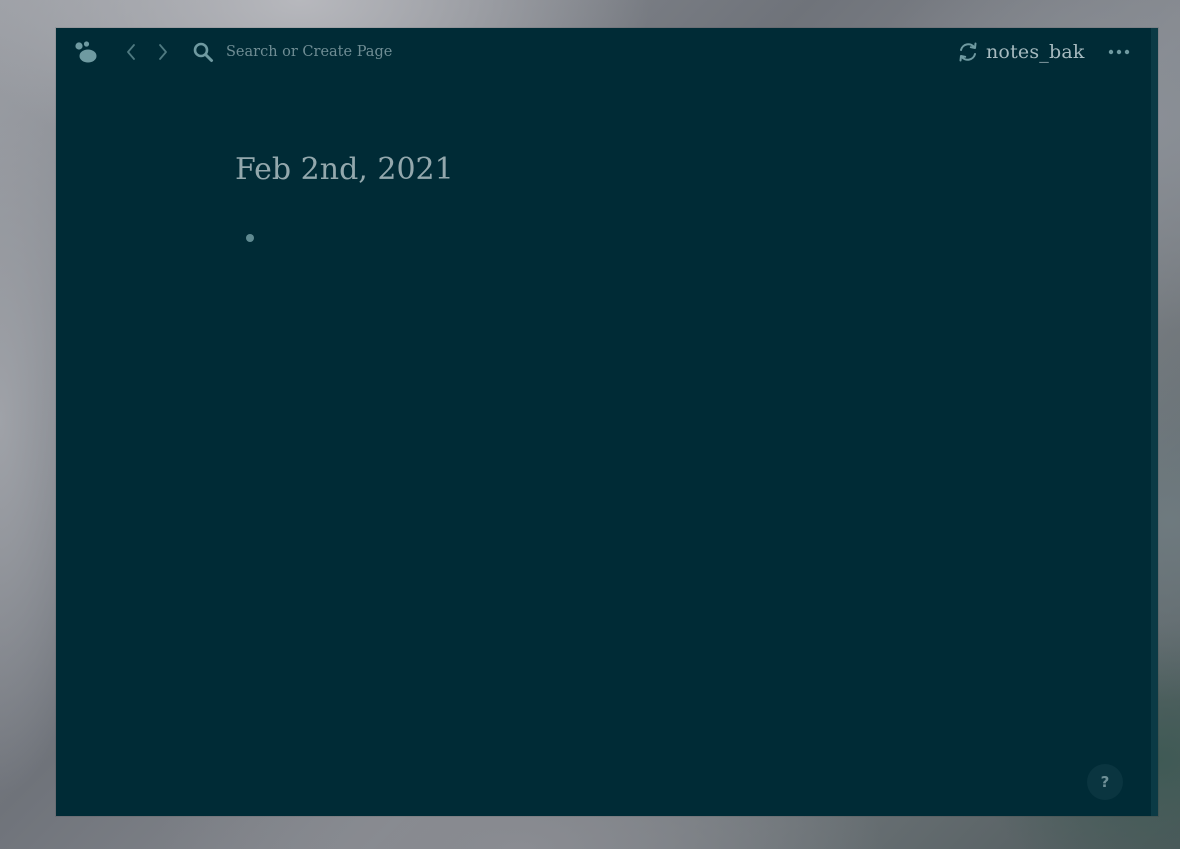 The width and height of the screenshot is (1180, 849). Describe the element at coordinates (1119, 52) in the screenshot. I see `more-horizontal-icon` at that location.